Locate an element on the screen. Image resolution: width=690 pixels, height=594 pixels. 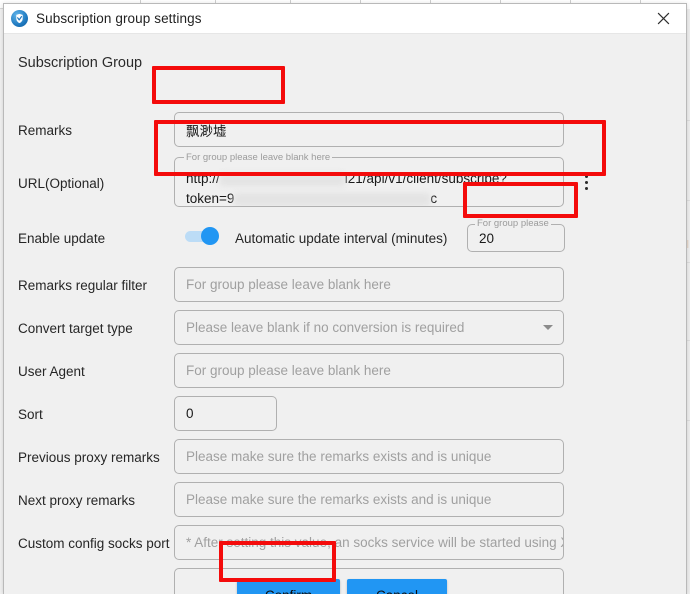
more-vertical-icon is located at coordinates (586, 182).